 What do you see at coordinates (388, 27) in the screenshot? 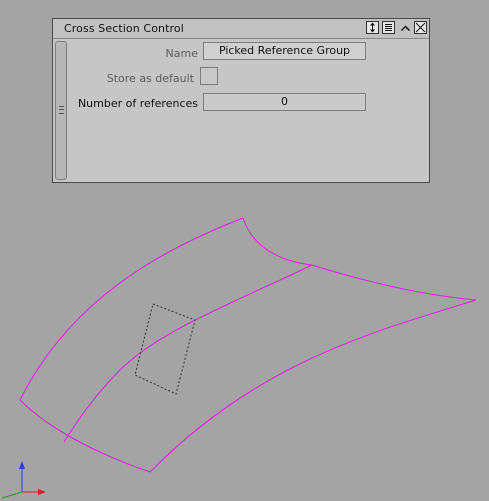
I see `list-menu-icon` at bounding box center [388, 27].